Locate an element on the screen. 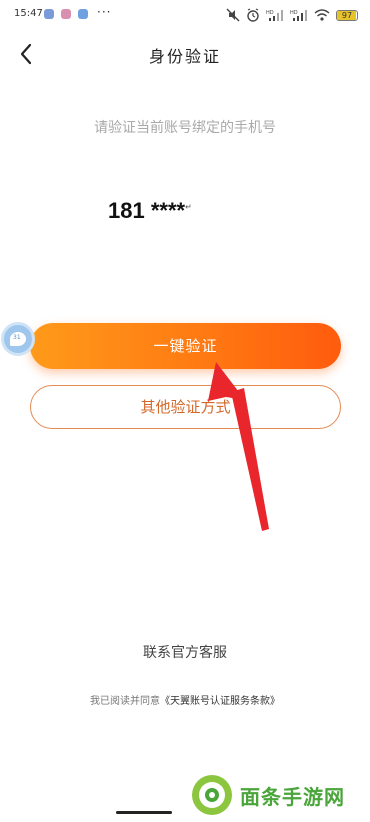 The height and width of the screenshot is (822, 370). agreement-text: 我已阅读并同意《天翼账号认证服务条款》 is located at coordinates (185, 699).